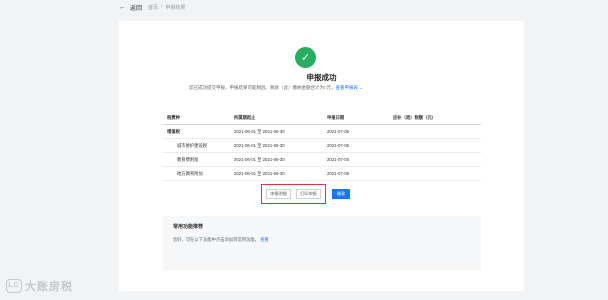 Image resolution: width=608 pixels, height=300 pixels. I want to click on breadcrumb: 首页 / 申报结果, so click(166, 7).